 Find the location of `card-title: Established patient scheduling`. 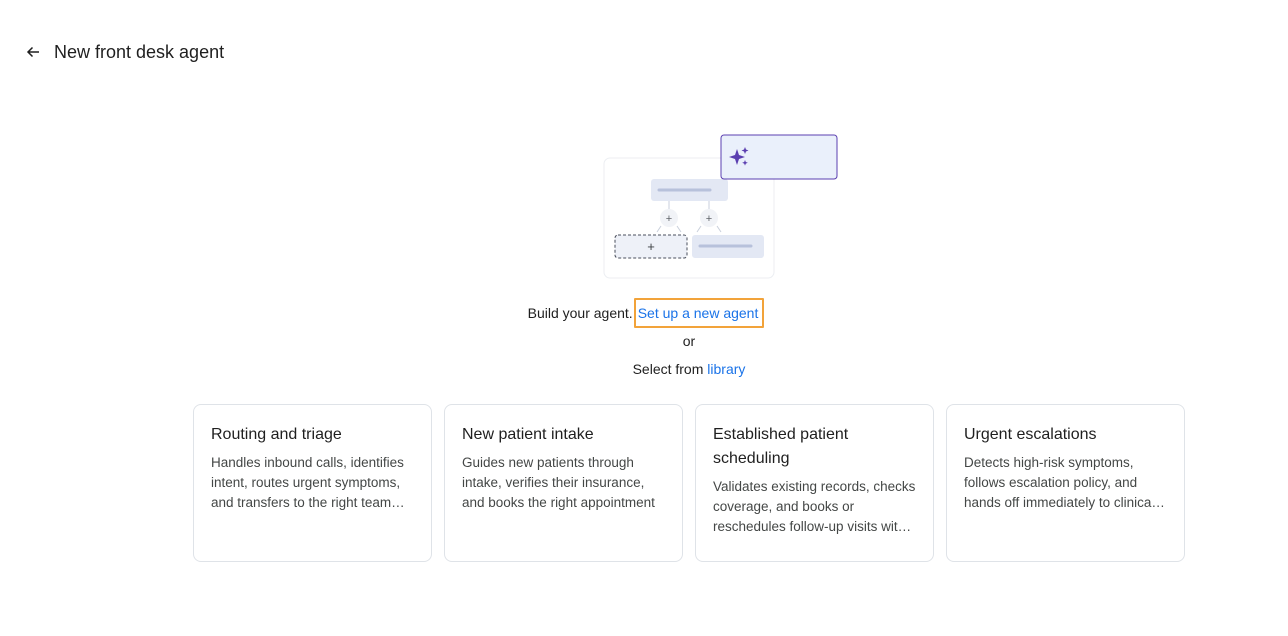

card-title: Established patient scheduling is located at coordinates (781, 446).